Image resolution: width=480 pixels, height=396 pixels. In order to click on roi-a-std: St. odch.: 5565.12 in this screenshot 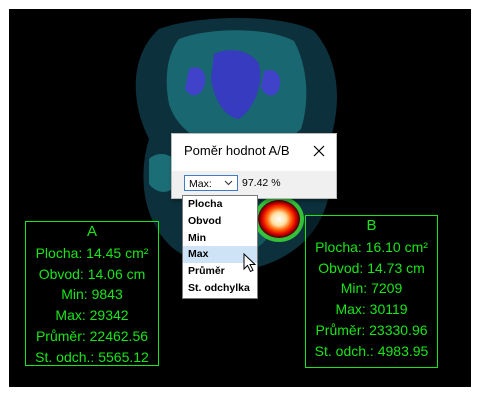, I will do `click(92, 356)`.